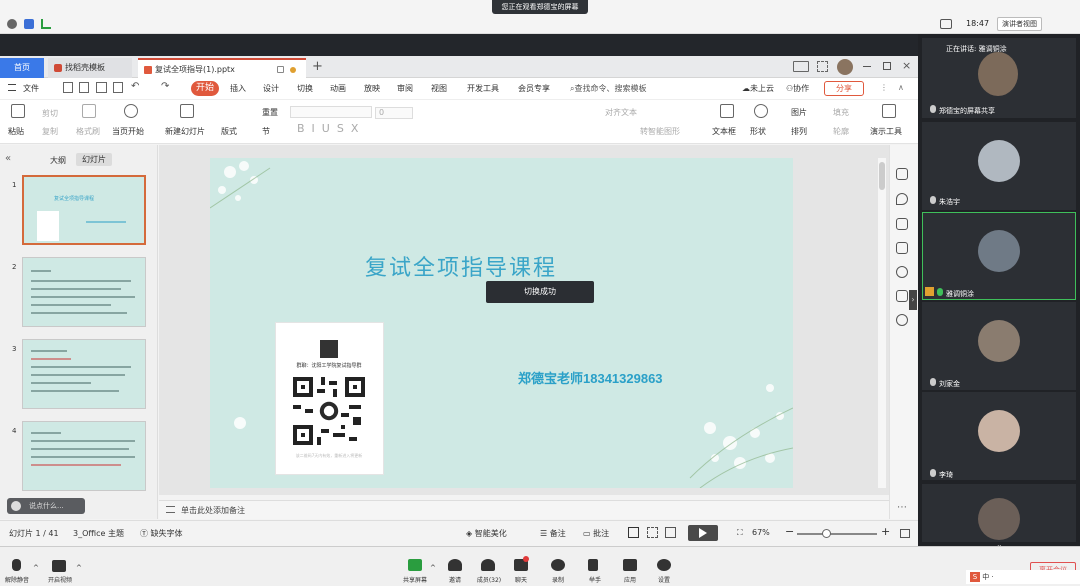 The height and width of the screenshot is (586, 1080). What do you see at coordinates (128, 131) in the screenshot?
I see `play-from-current-button: 当页开始` at bounding box center [128, 131].